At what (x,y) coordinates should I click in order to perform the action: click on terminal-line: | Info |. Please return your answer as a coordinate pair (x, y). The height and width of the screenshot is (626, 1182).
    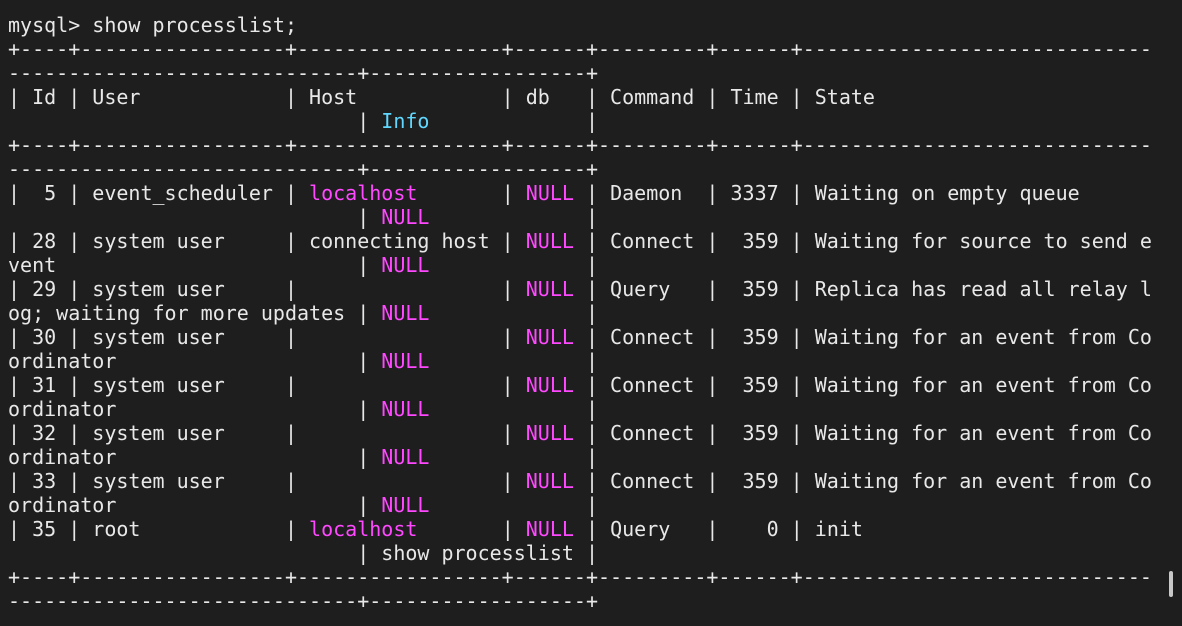
    Looking at the image, I should click on (583, 121).